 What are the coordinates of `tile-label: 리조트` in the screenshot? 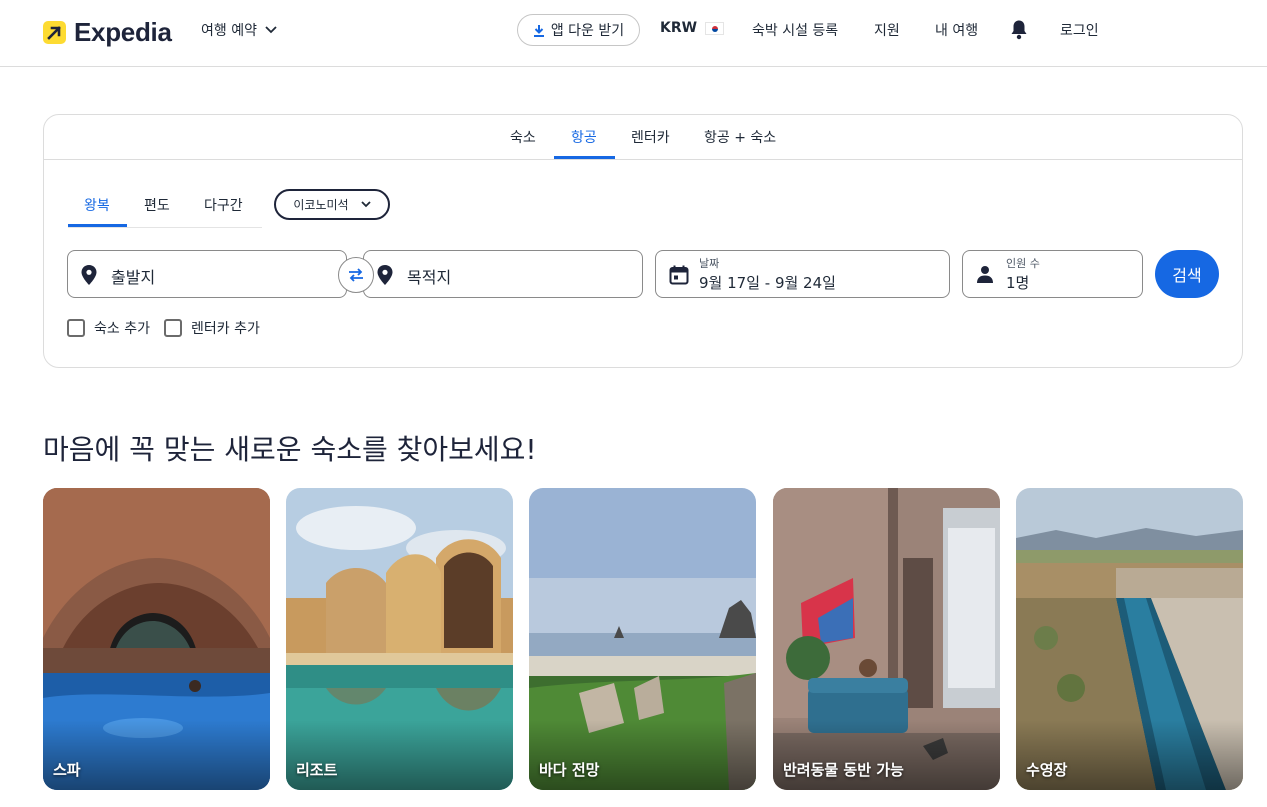 It's located at (317, 770).